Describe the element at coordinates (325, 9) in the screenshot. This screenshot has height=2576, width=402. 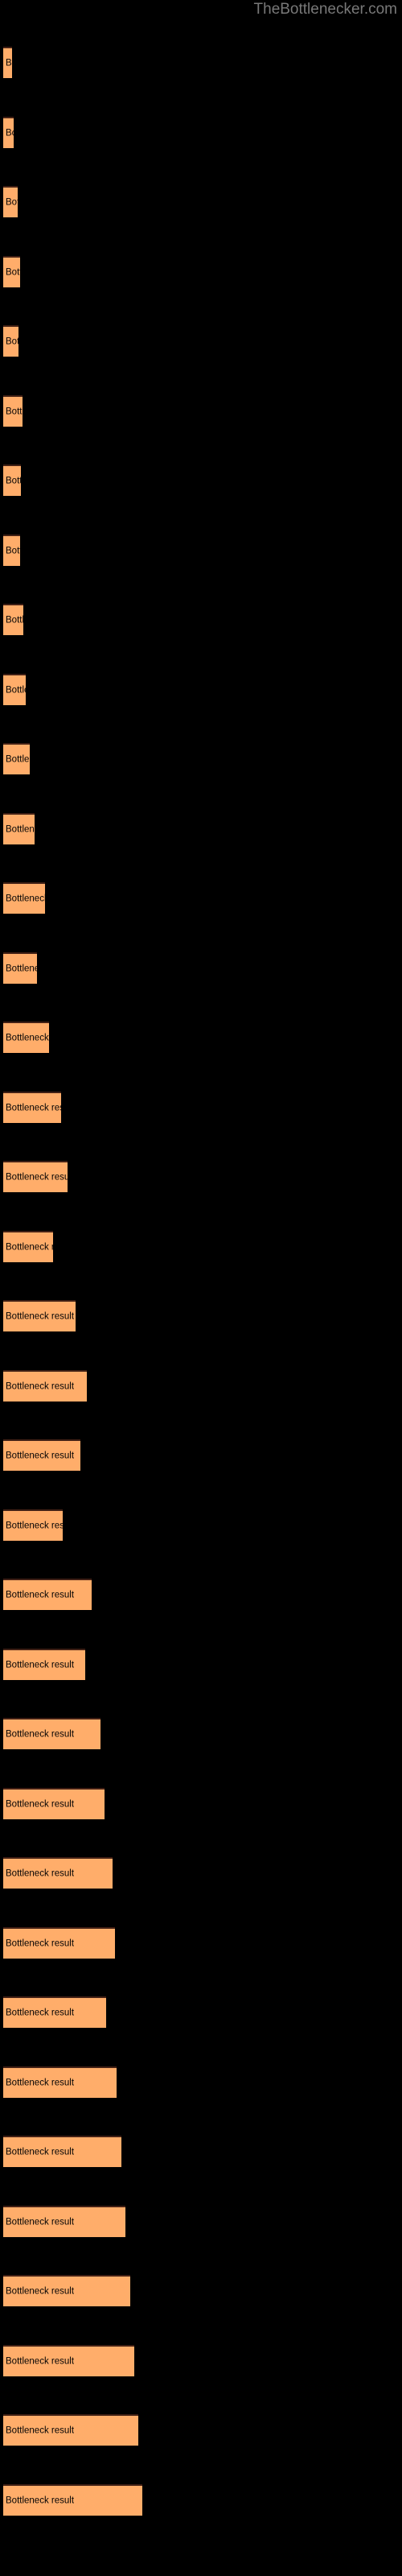
I see `site-watermark: TheBottlenecker.com` at that location.